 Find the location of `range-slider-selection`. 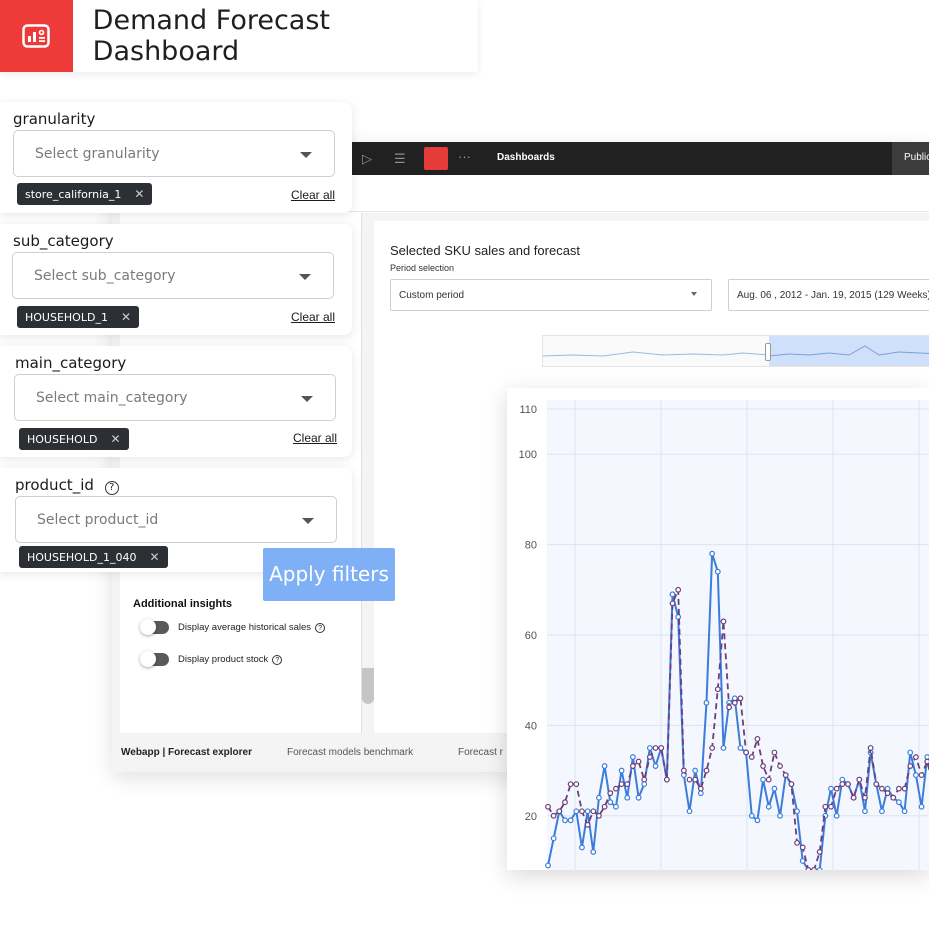

range-slider-selection is located at coordinates (849, 351).